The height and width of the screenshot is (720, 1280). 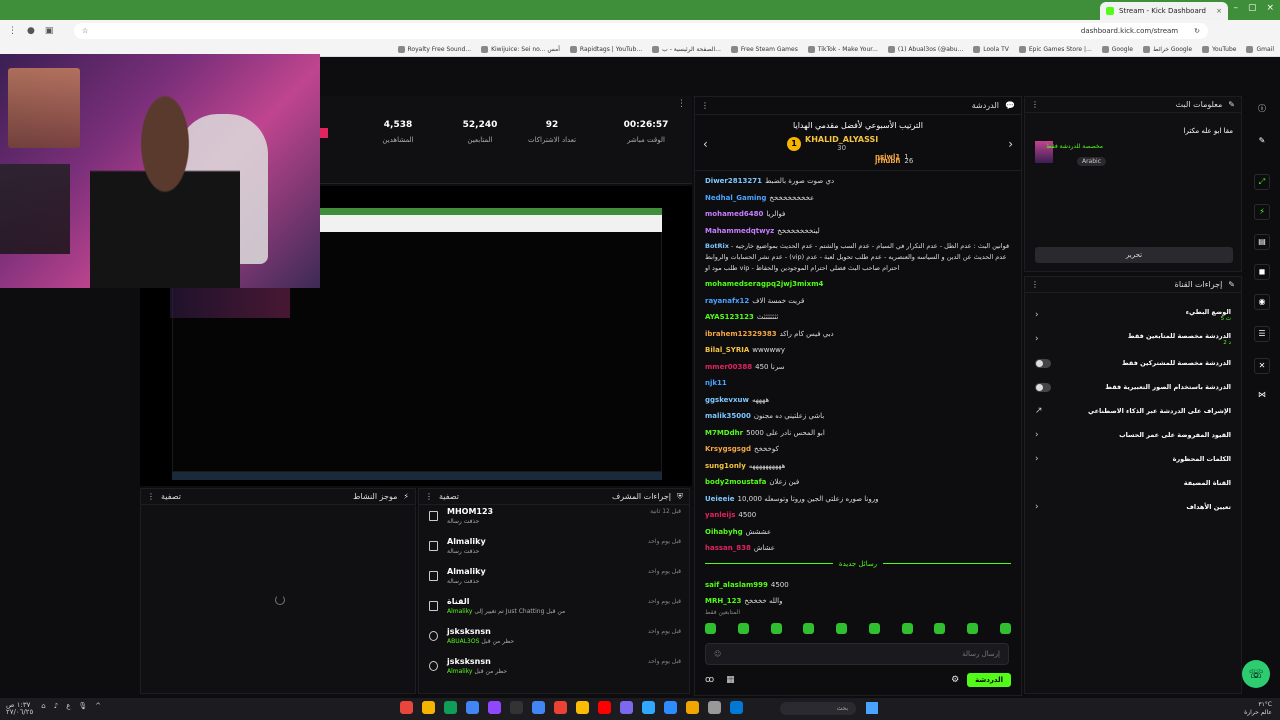 I want to click on network-icon: ⌂, so click(x=43, y=709).